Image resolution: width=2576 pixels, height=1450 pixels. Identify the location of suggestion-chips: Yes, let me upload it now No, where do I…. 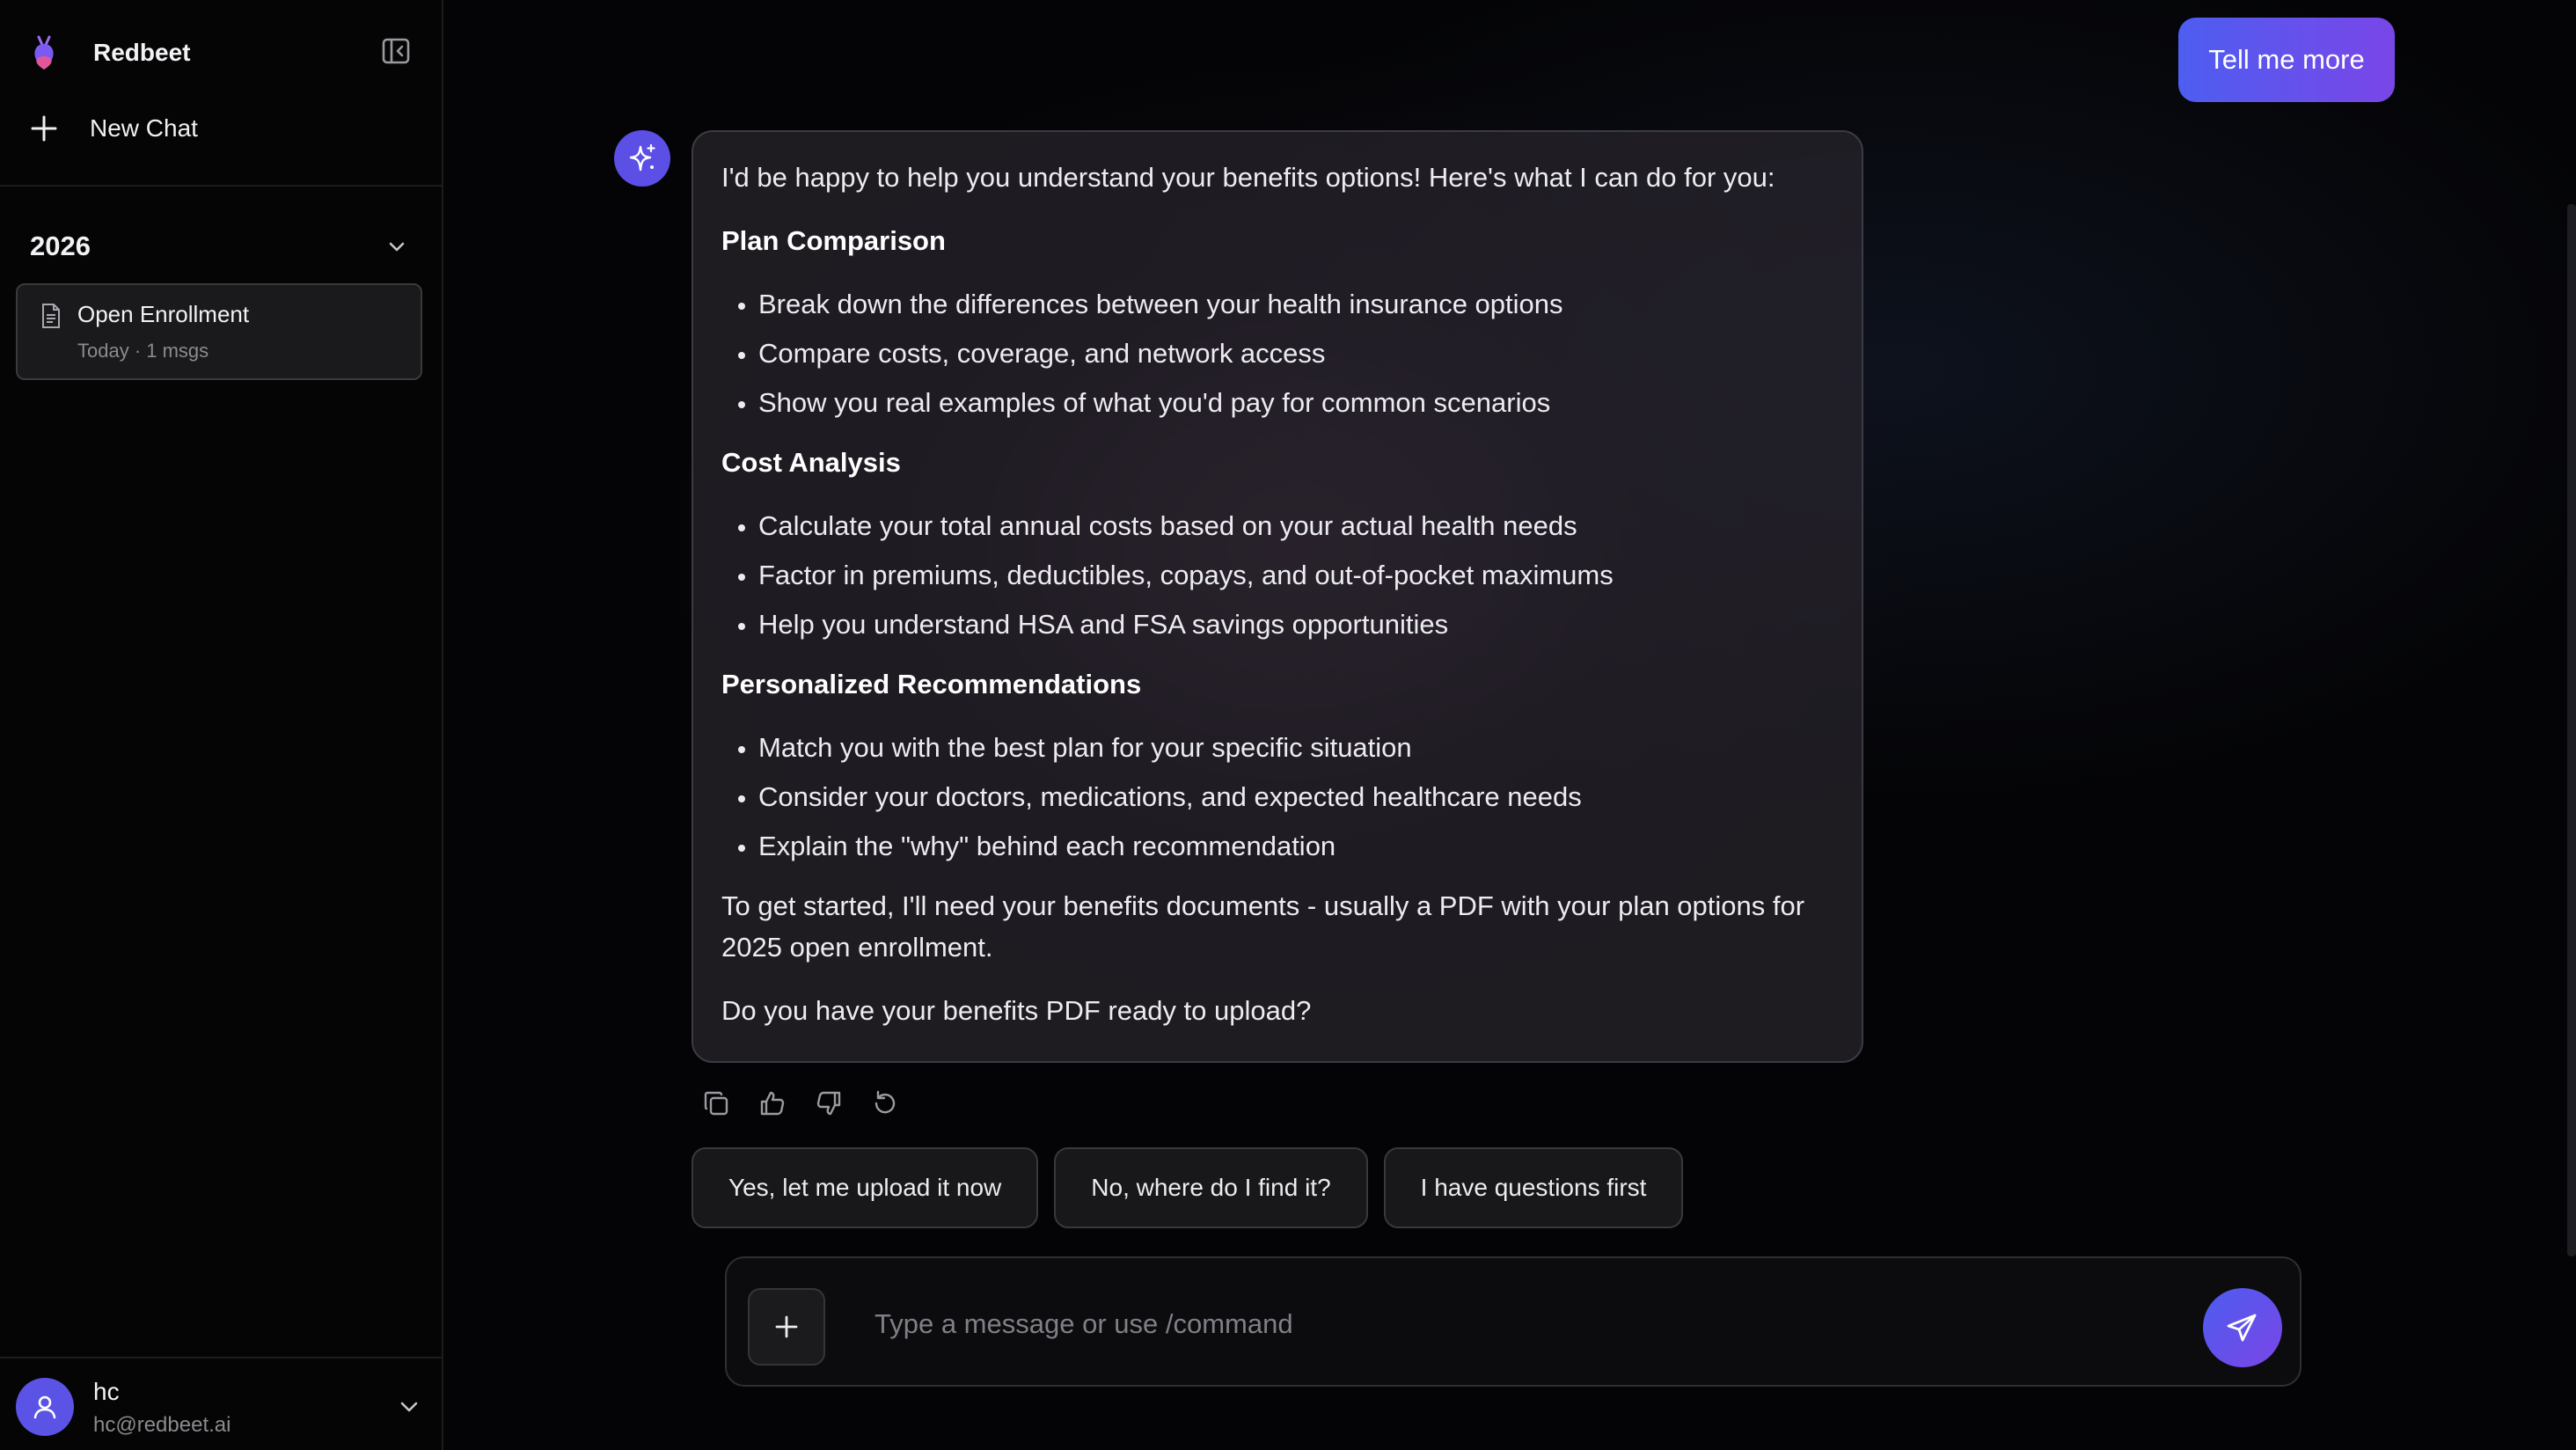
(1195, 1187).